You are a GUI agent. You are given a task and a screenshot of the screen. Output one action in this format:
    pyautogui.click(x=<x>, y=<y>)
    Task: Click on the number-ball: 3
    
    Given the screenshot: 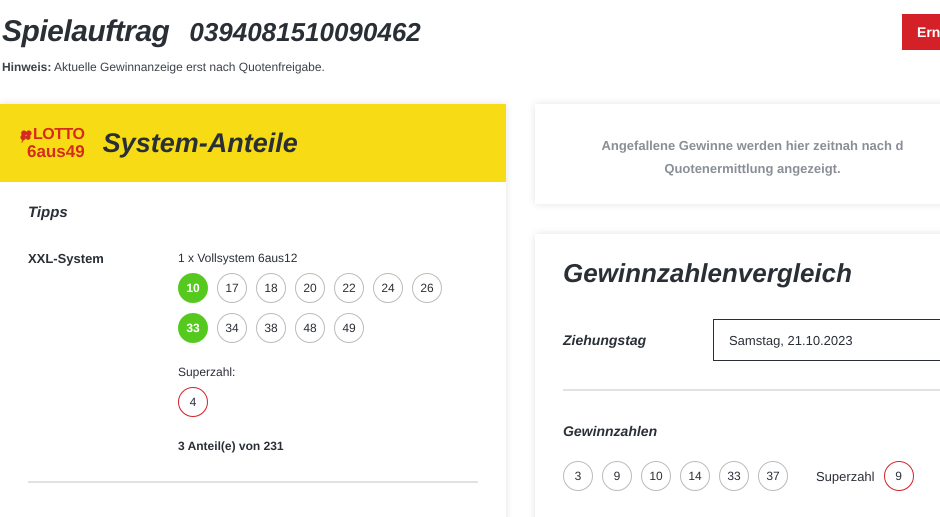 What is the action you would take?
    pyautogui.click(x=578, y=476)
    